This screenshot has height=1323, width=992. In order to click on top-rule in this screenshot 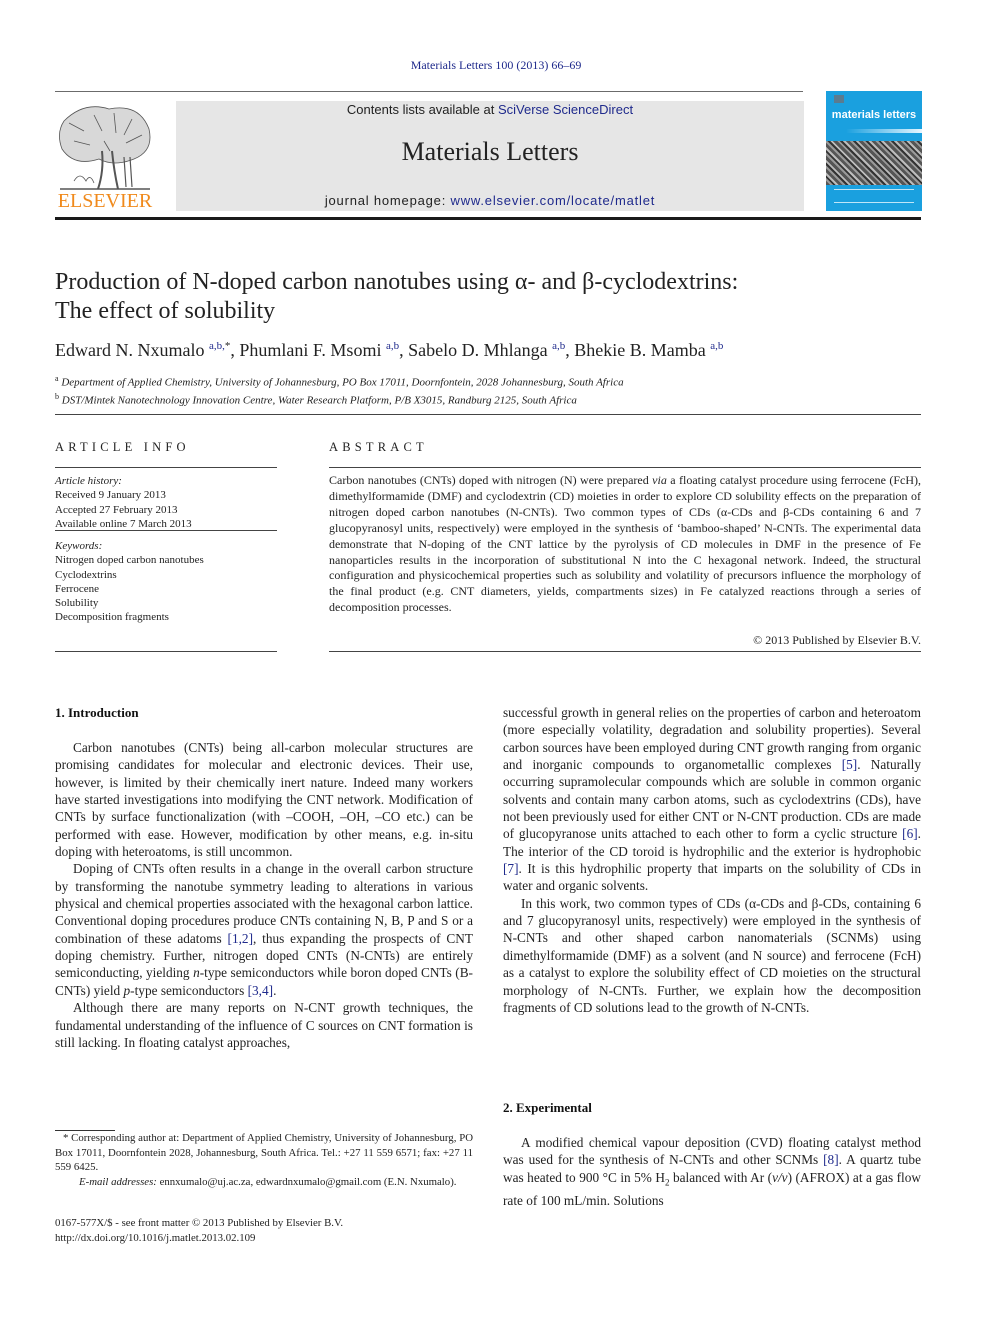, I will do `click(429, 91)`.